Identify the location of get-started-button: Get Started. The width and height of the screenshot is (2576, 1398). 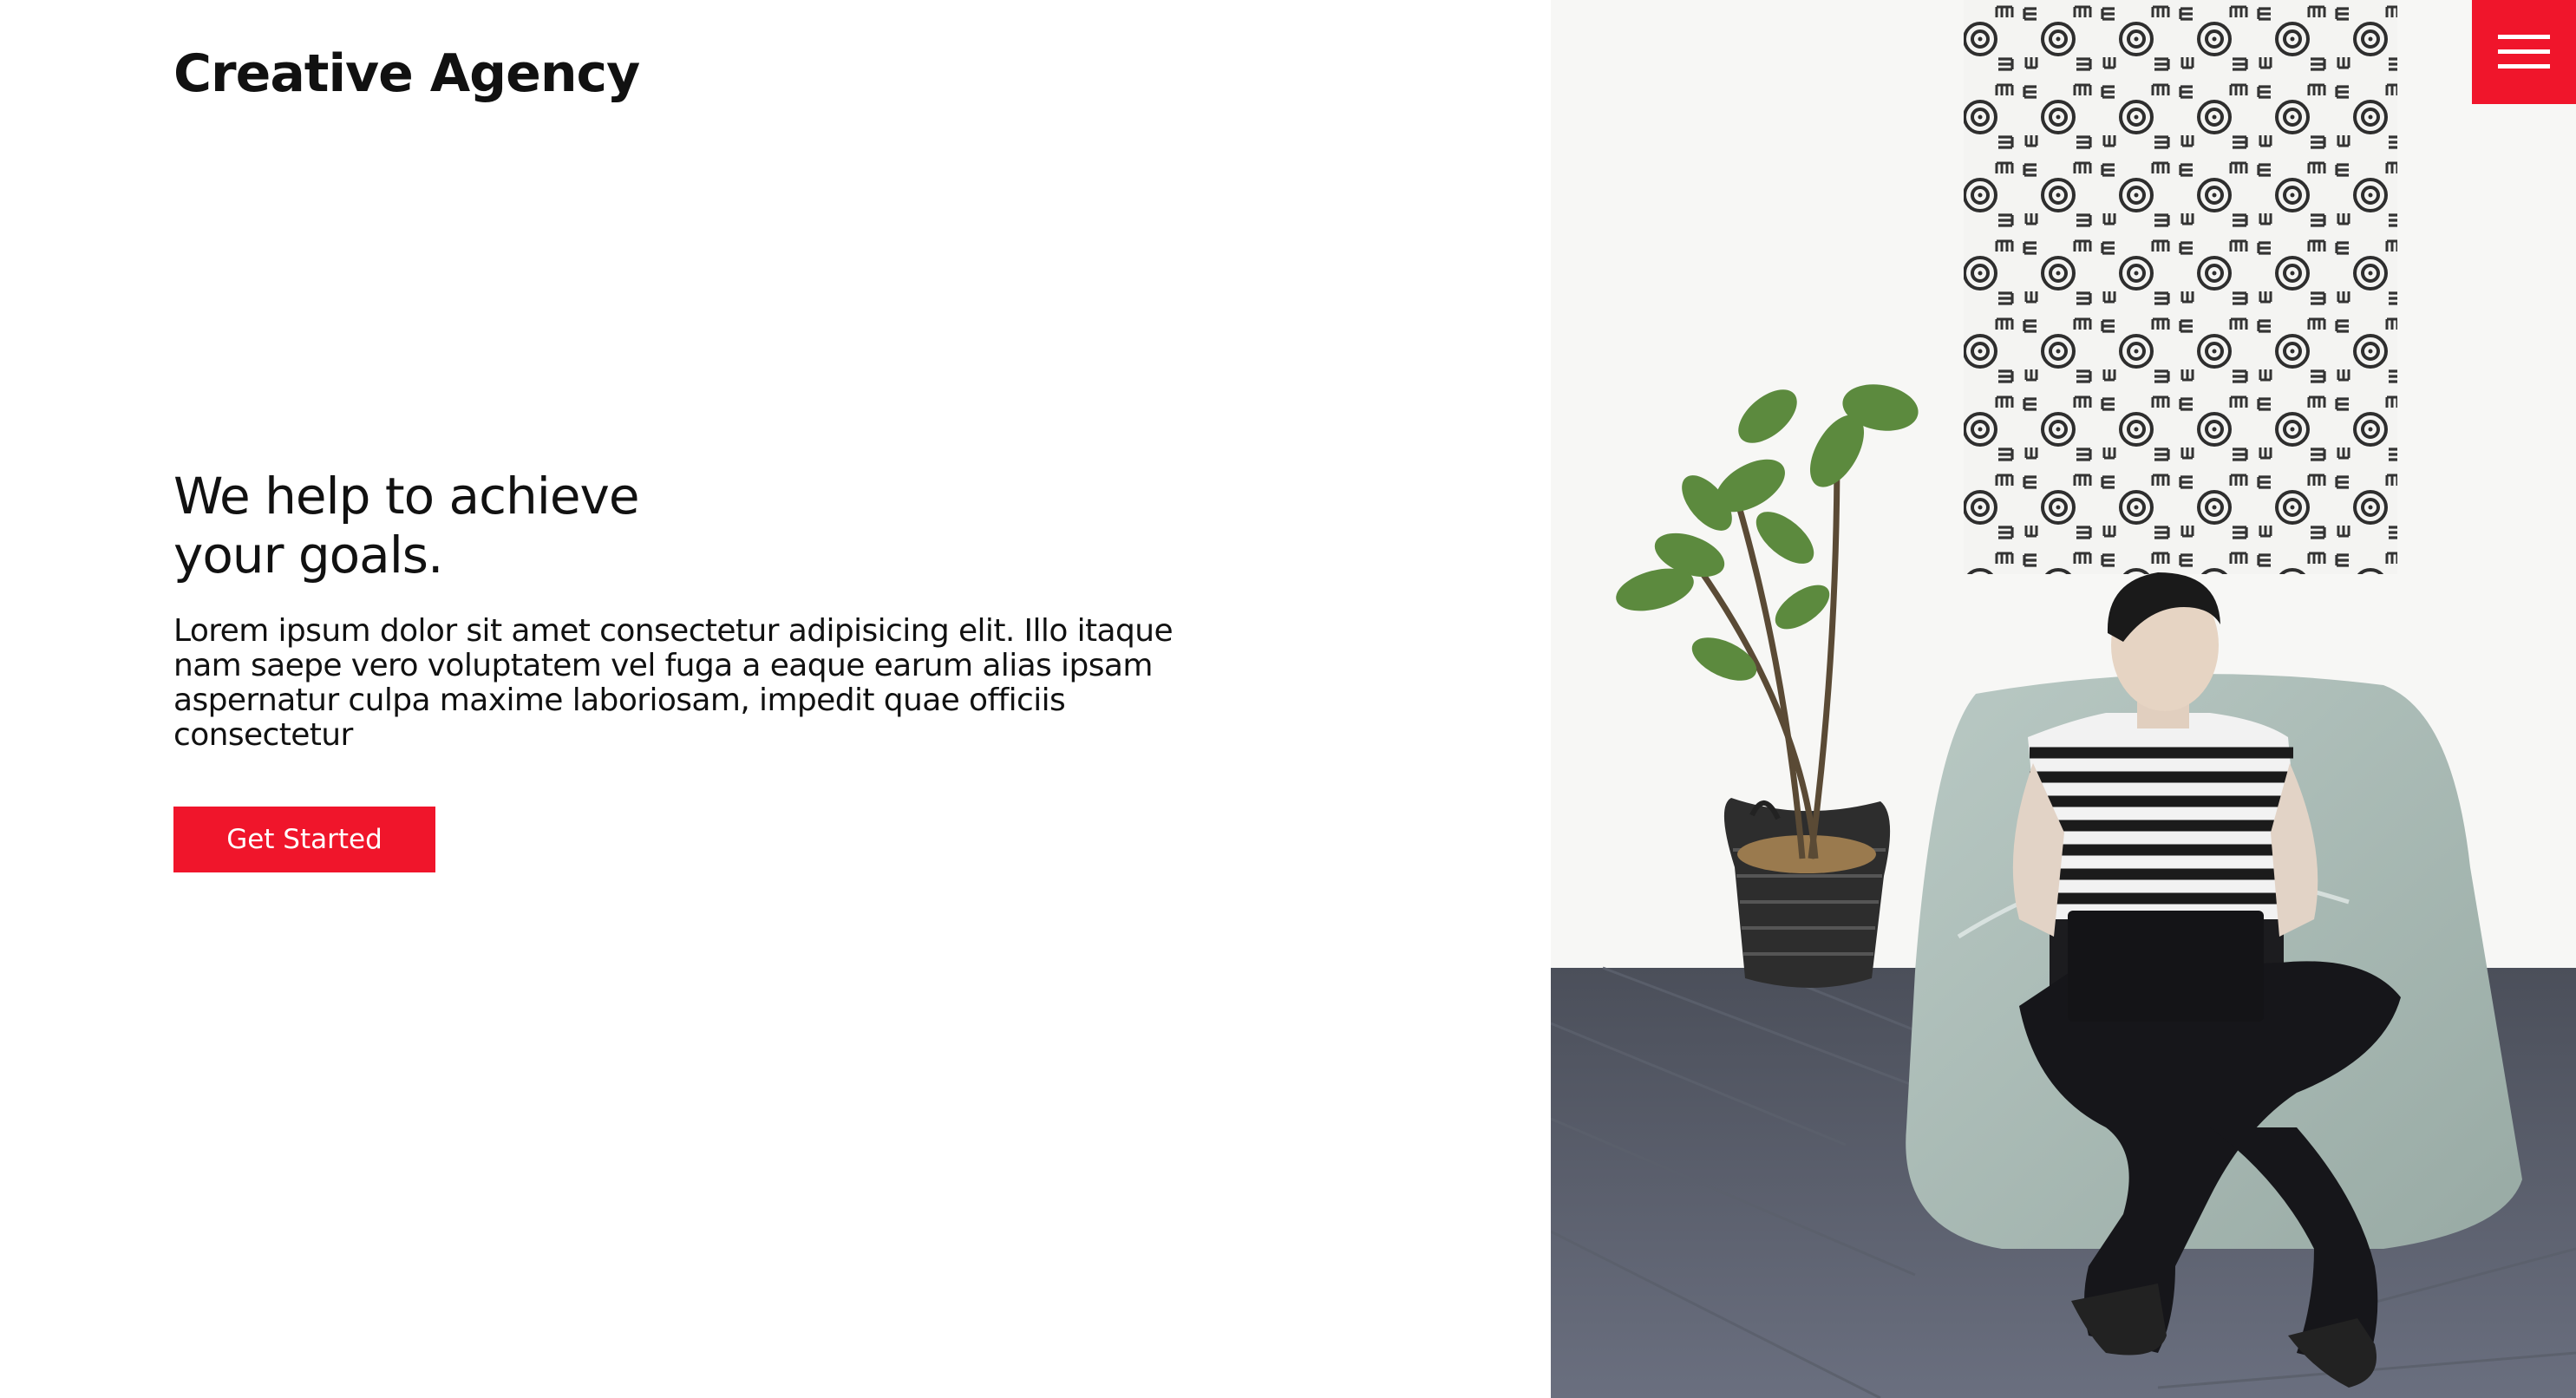
(304, 840).